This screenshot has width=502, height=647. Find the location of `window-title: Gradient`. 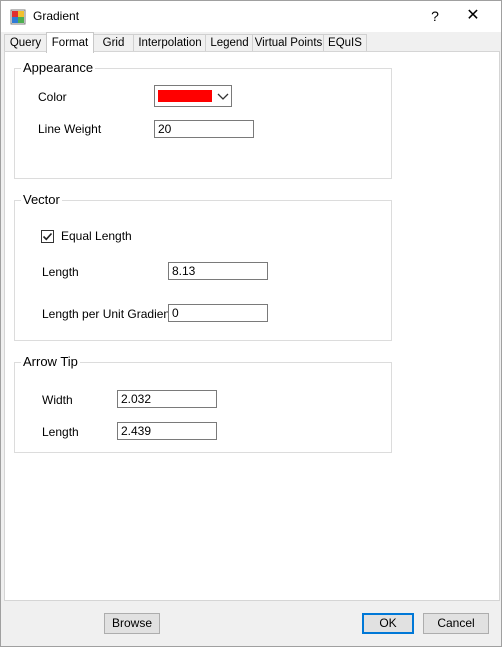

window-title: Gradient is located at coordinates (56, 16).